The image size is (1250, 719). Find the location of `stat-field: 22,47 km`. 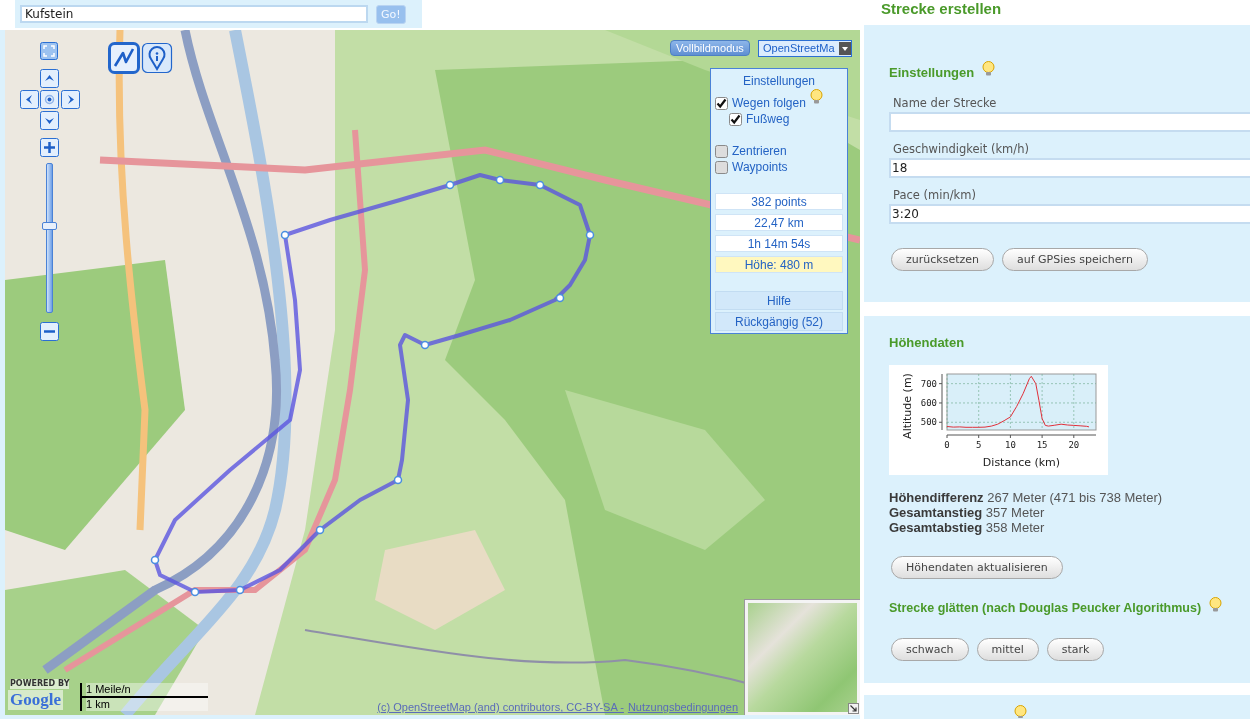

stat-field: 22,47 km is located at coordinates (779, 222).